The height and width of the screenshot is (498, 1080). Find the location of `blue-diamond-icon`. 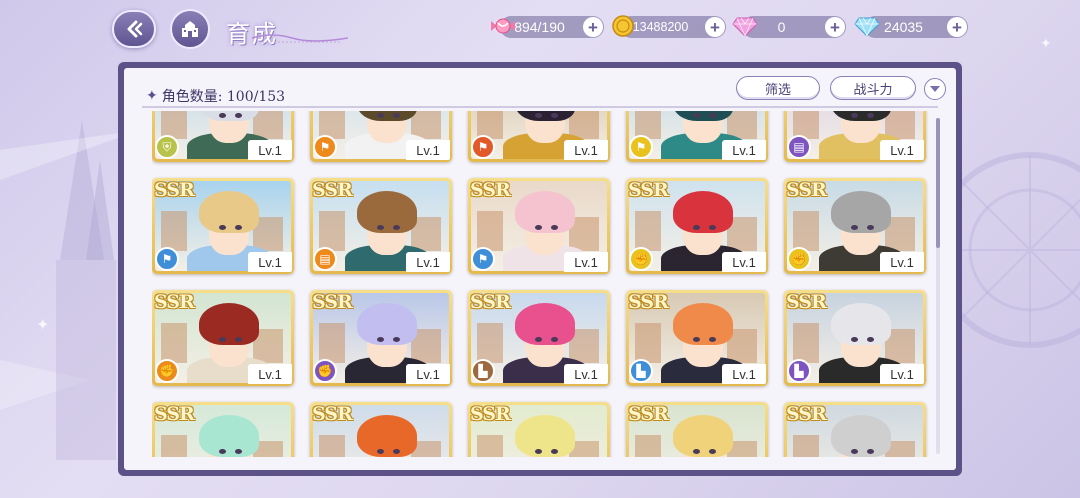

blue-diamond-icon is located at coordinates (867, 26).